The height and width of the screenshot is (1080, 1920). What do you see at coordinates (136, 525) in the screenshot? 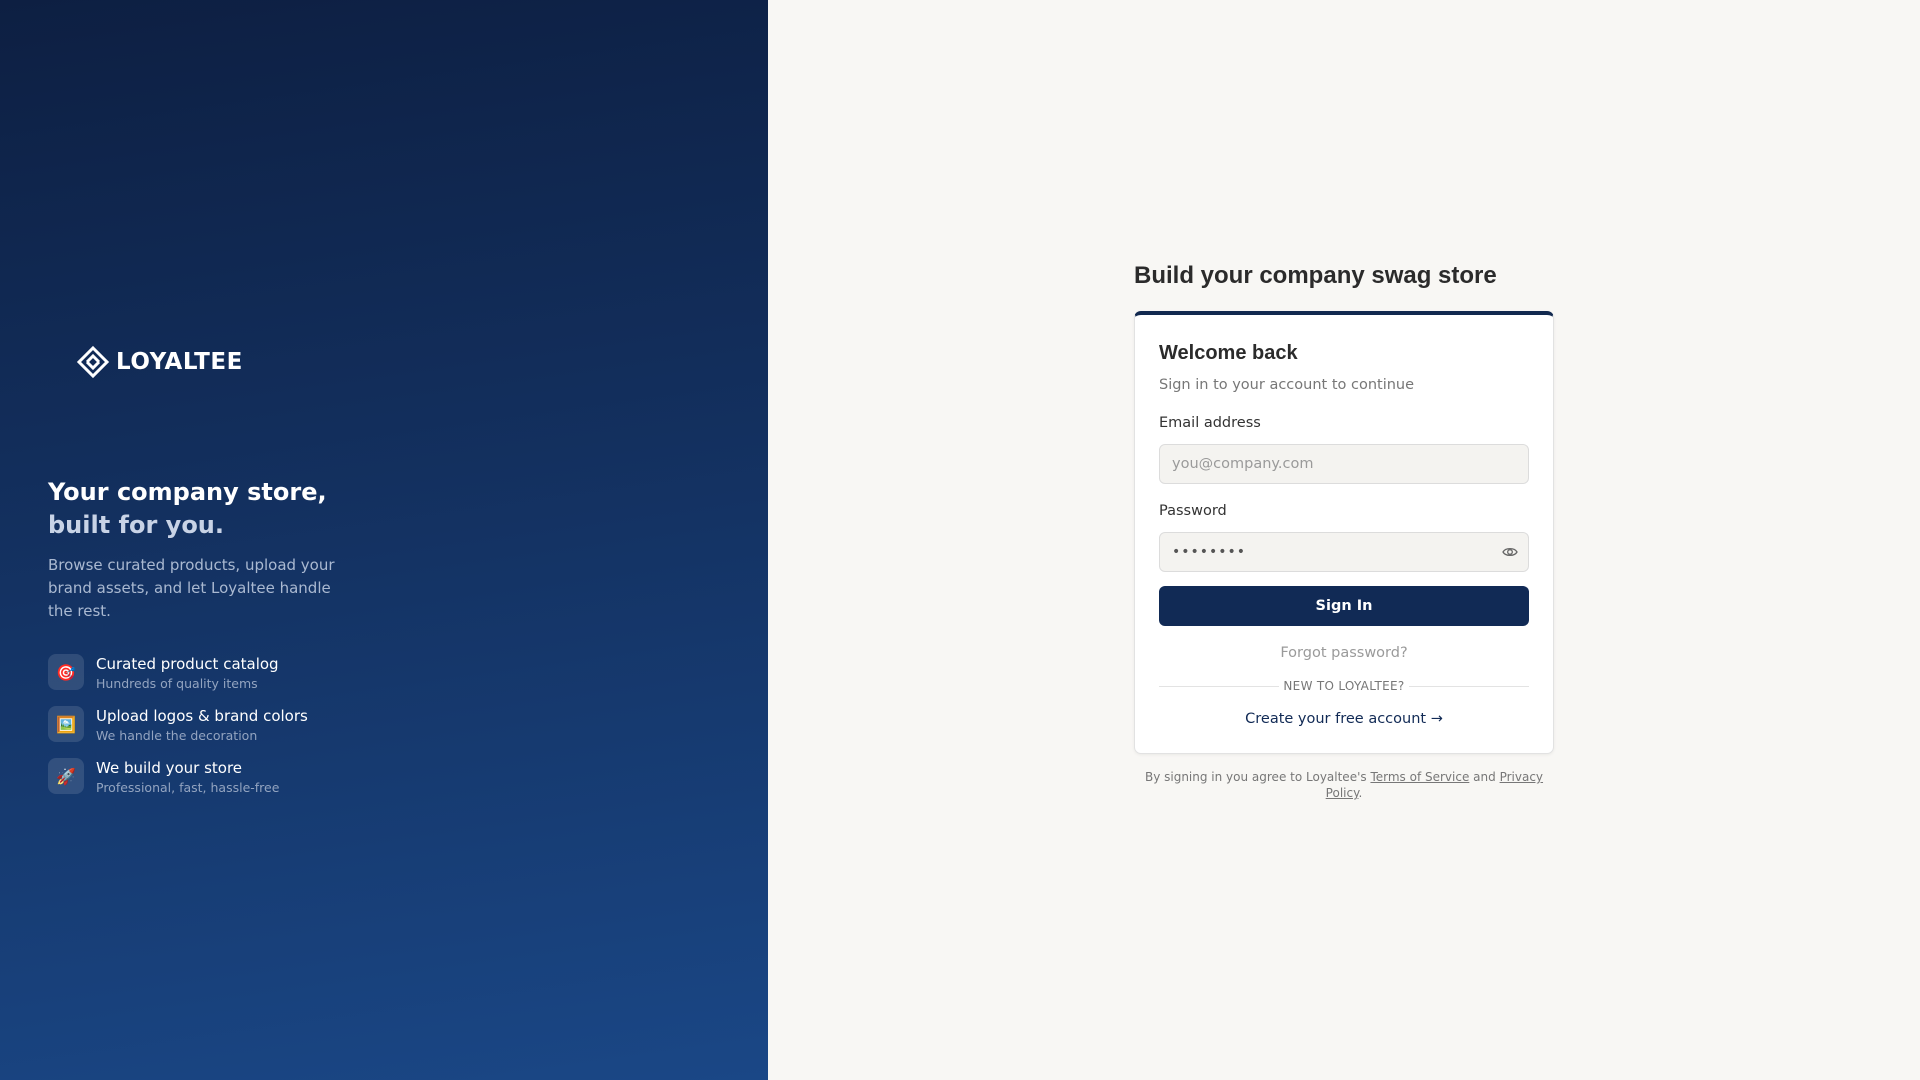
I see `hero-heading-line2: built for you.` at bounding box center [136, 525].